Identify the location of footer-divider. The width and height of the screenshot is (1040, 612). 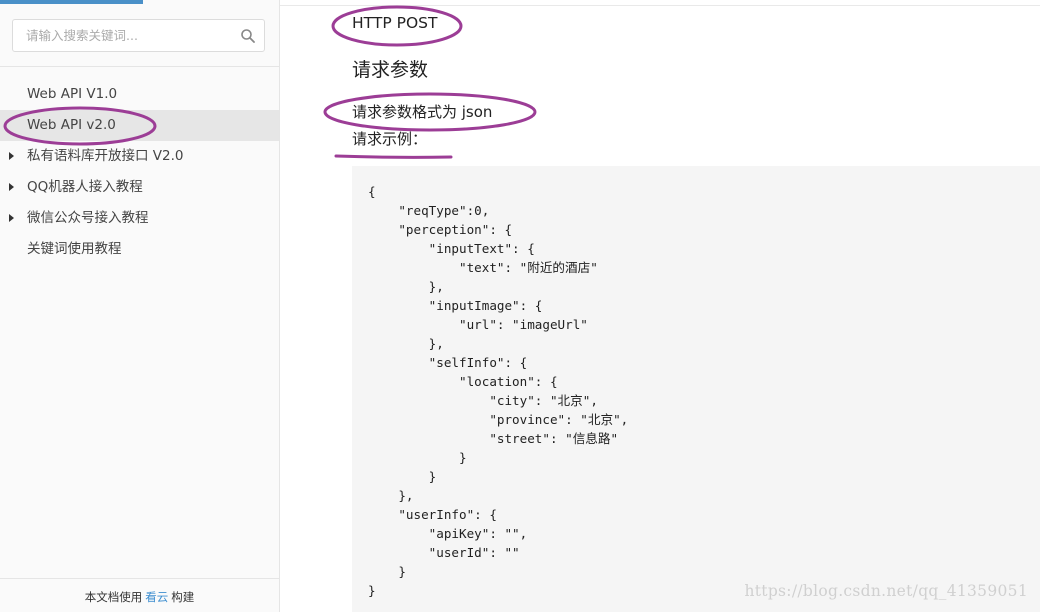
(139, 578).